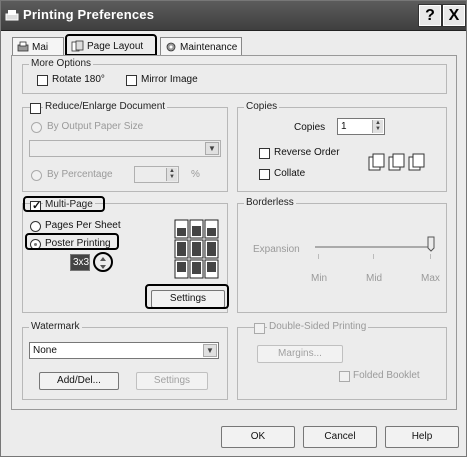  Describe the element at coordinates (55, 326) in the screenshot. I see `watermark-legend: Watermark` at that location.